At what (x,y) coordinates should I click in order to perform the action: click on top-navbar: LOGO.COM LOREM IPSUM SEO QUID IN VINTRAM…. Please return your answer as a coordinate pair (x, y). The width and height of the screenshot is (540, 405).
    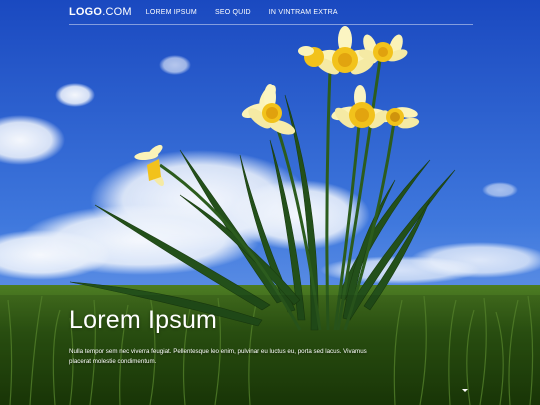
    Looking at the image, I should click on (271, 12).